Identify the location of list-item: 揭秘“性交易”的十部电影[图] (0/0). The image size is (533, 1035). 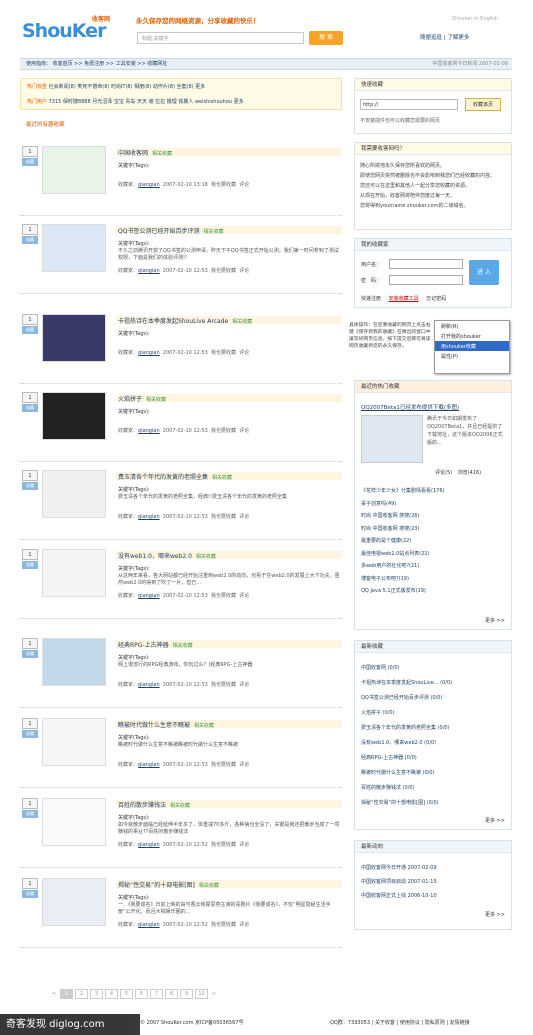
(406, 803).